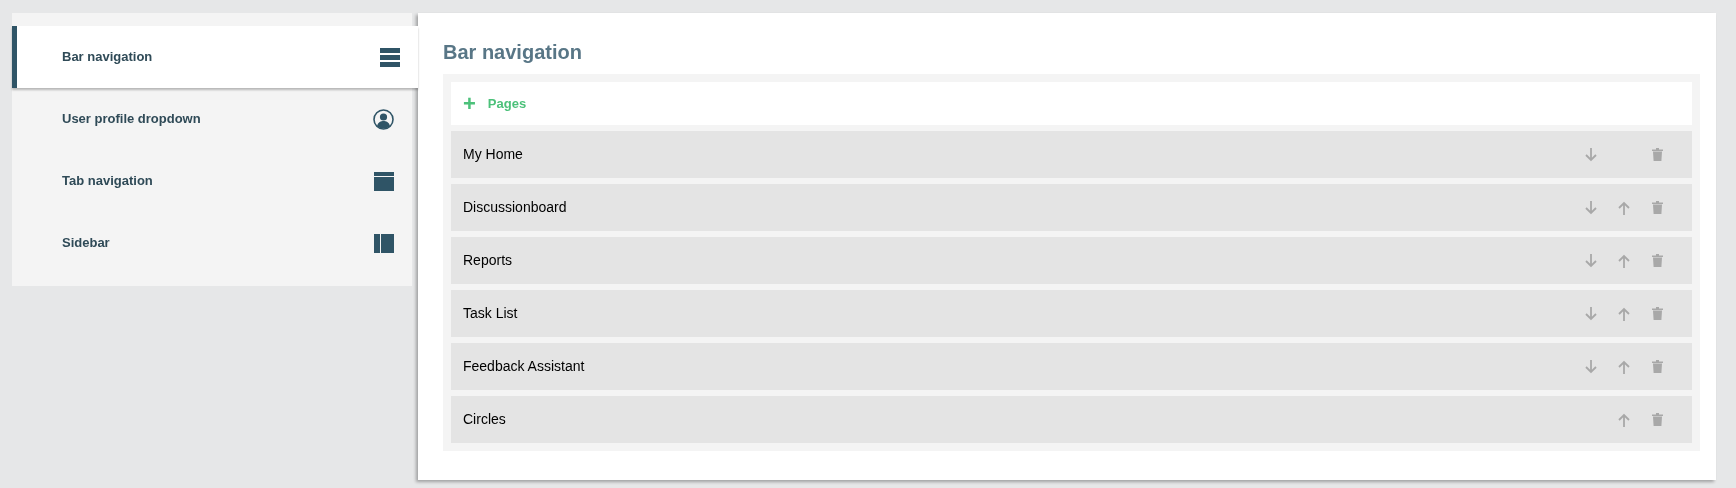  Describe the element at coordinates (384, 243) in the screenshot. I see `sidebar-layout-icon` at that location.